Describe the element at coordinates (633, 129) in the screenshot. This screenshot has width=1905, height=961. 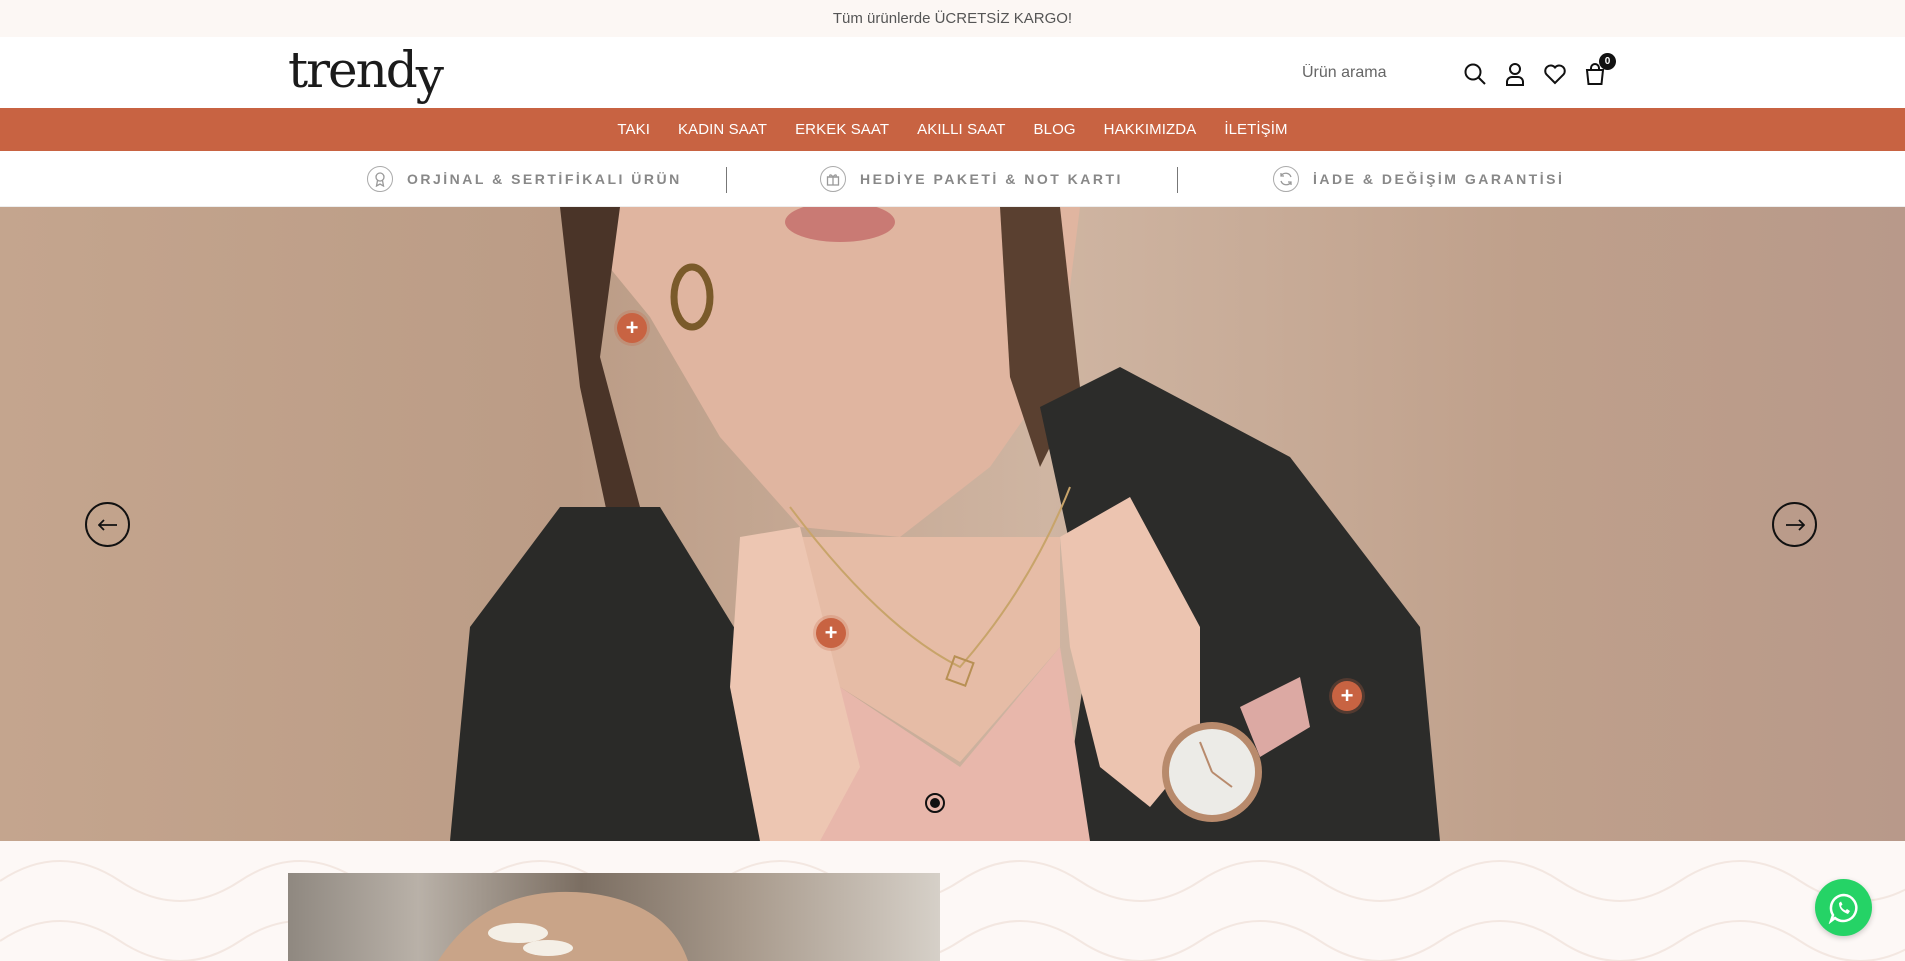
I see `nav-item-taki: TAKI` at that location.